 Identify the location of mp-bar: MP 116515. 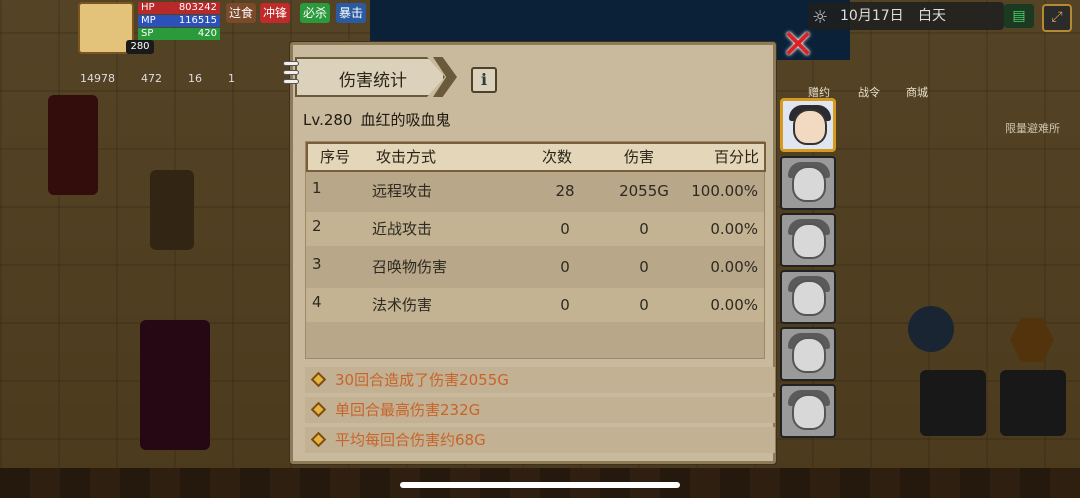
(179, 21).